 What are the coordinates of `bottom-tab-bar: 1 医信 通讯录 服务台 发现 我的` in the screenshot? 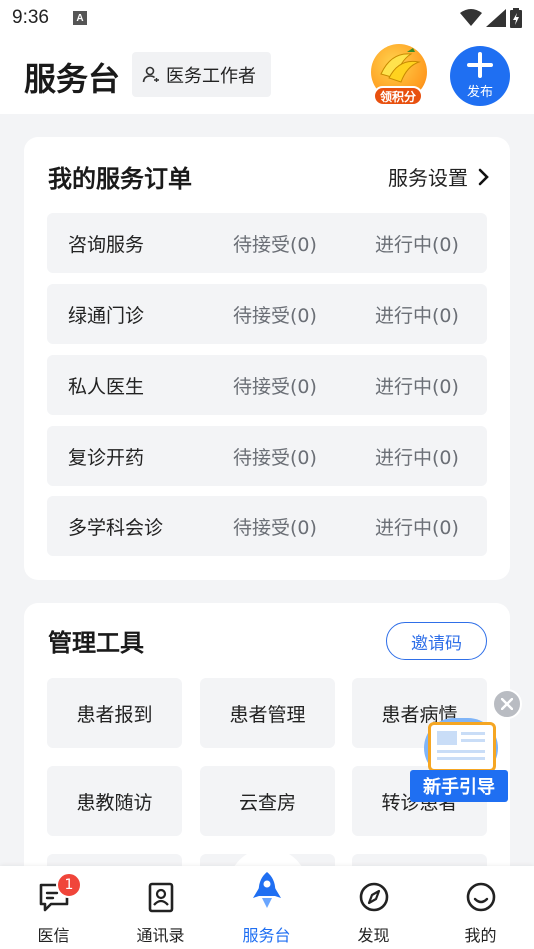 It's located at (267, 907).